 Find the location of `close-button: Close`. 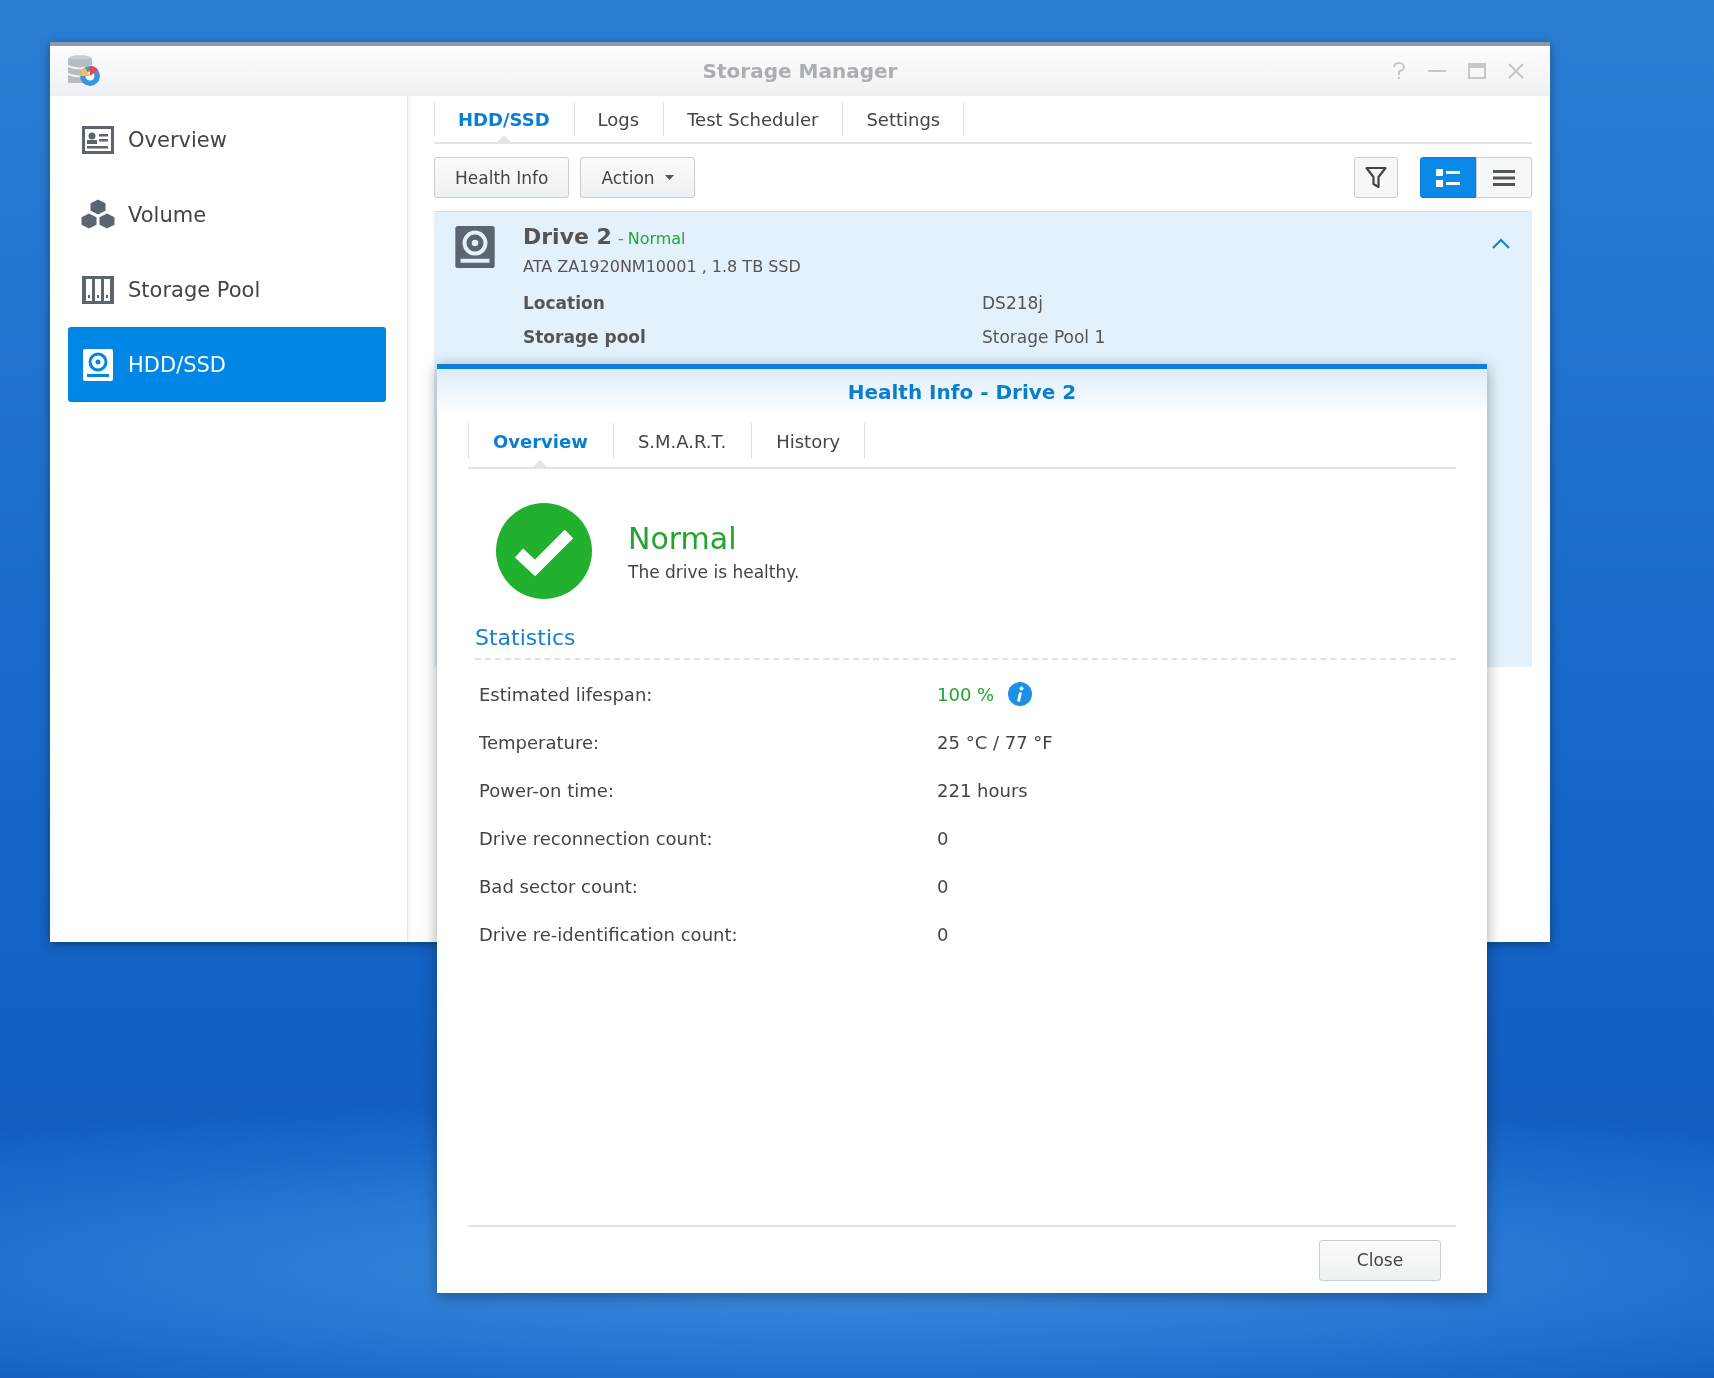

close-button: Close is located at coordinates (1380, 1260).